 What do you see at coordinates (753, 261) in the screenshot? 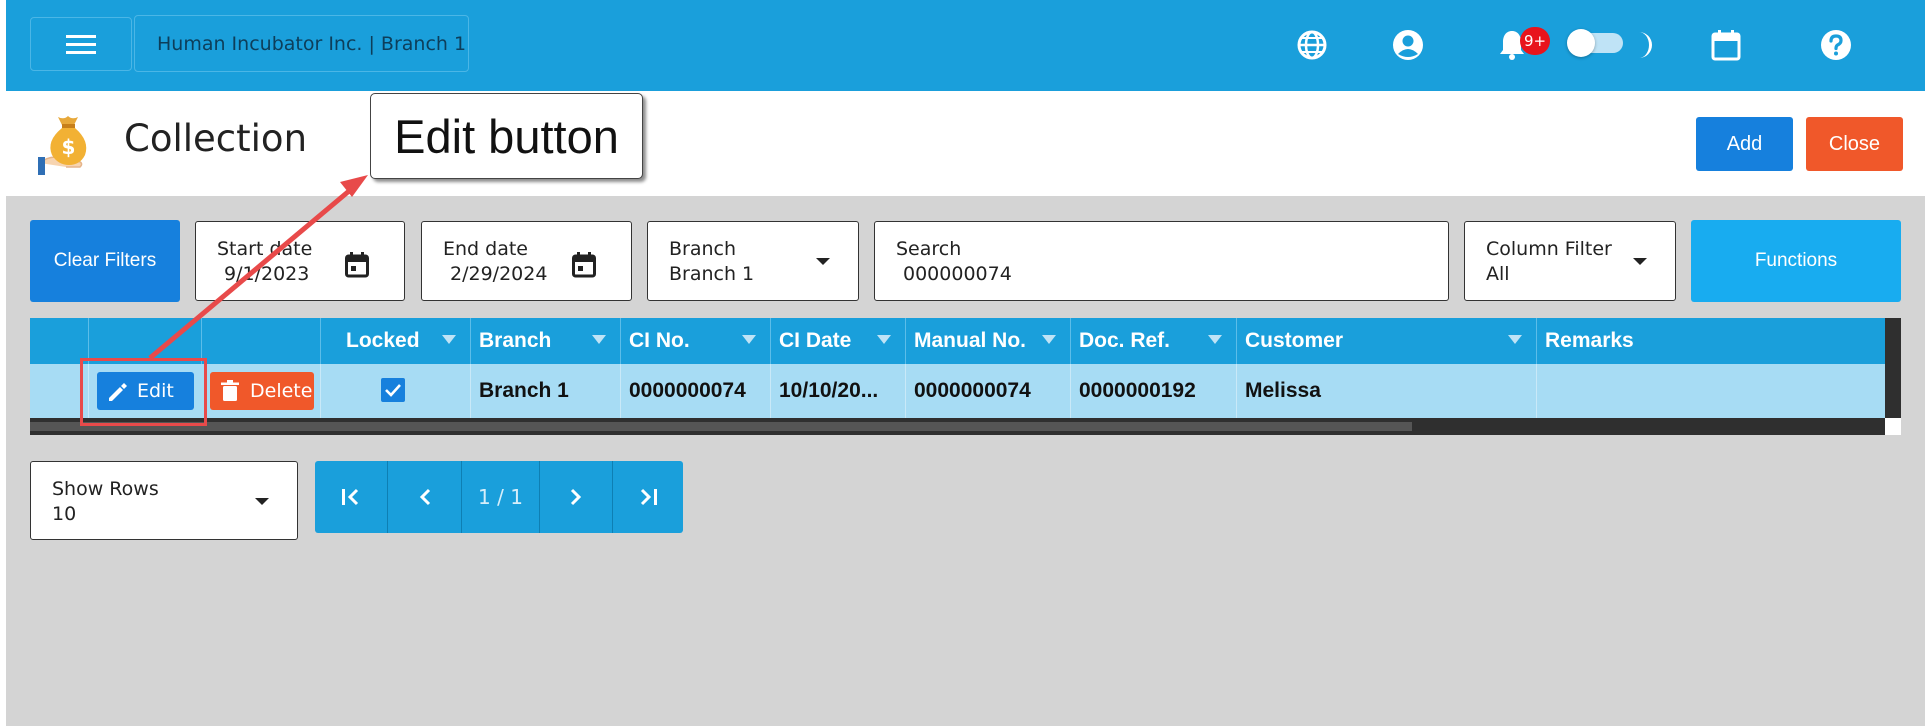
I see `branch-select: Branch Branch 1` at bounding box center [753, 261].